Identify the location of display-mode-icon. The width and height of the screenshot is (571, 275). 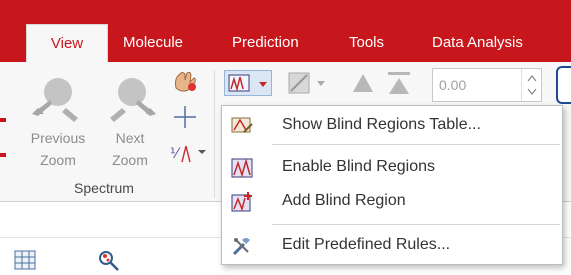
(306, 83).